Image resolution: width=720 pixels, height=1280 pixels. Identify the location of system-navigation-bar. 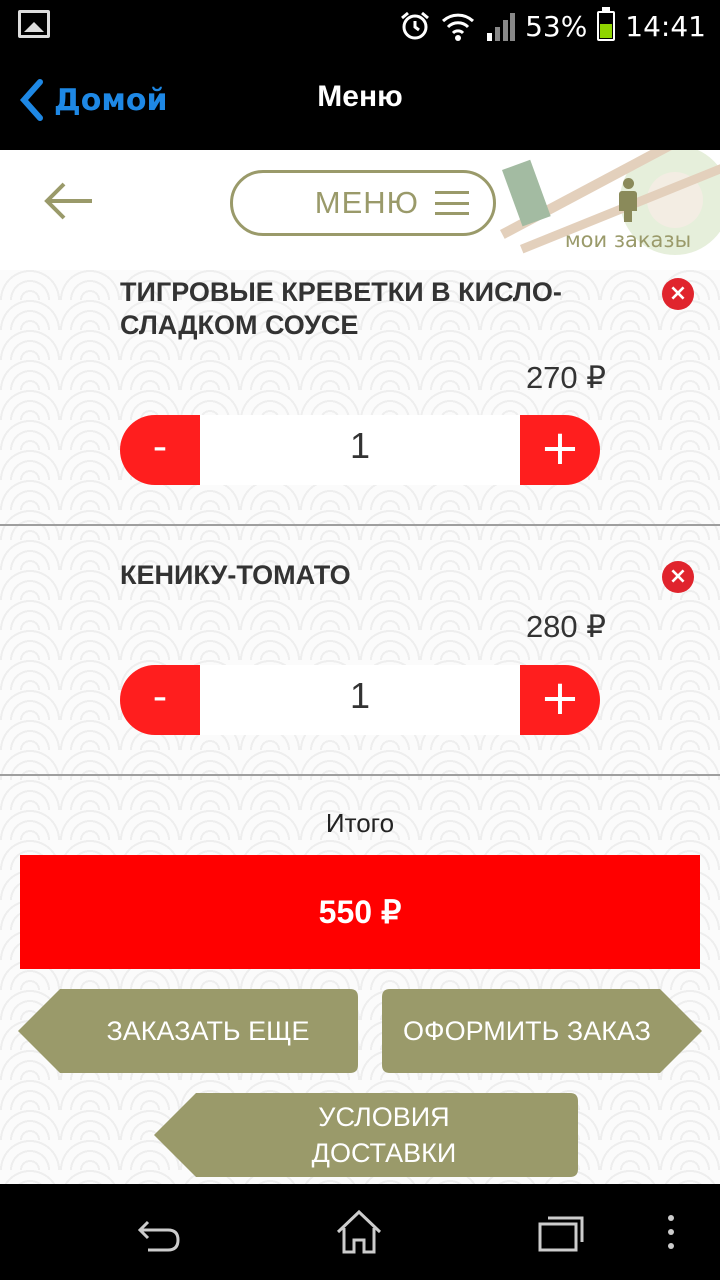
(360, 1232).